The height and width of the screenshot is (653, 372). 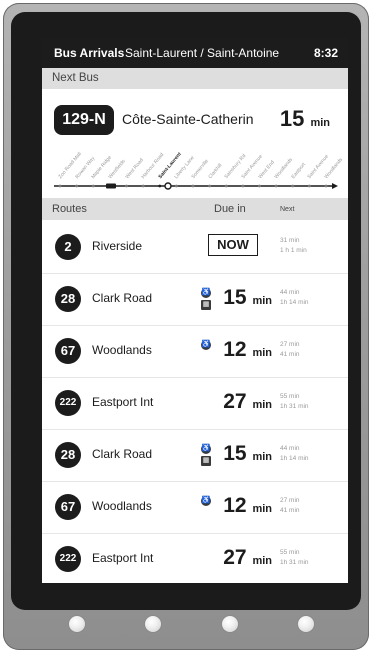 What do you see at coordinates (294, 402) in the screenshot?
I see `next-times: 55 min 1h 31 min` at bounding box center [294, 402].